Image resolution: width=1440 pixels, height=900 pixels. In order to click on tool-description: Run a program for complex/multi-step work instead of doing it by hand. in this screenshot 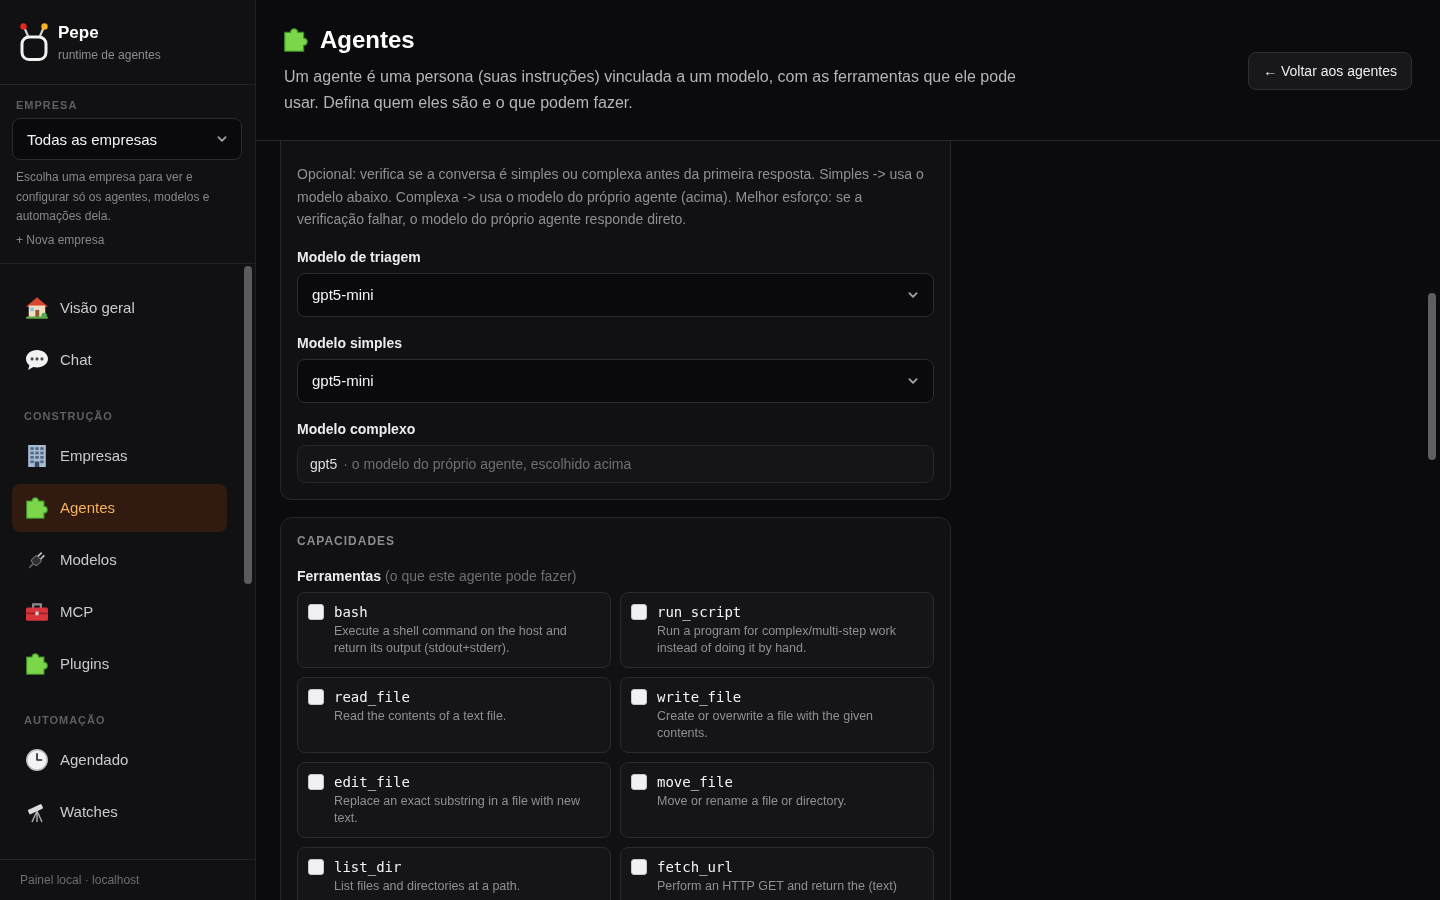, I will do `click(777, 639)`.